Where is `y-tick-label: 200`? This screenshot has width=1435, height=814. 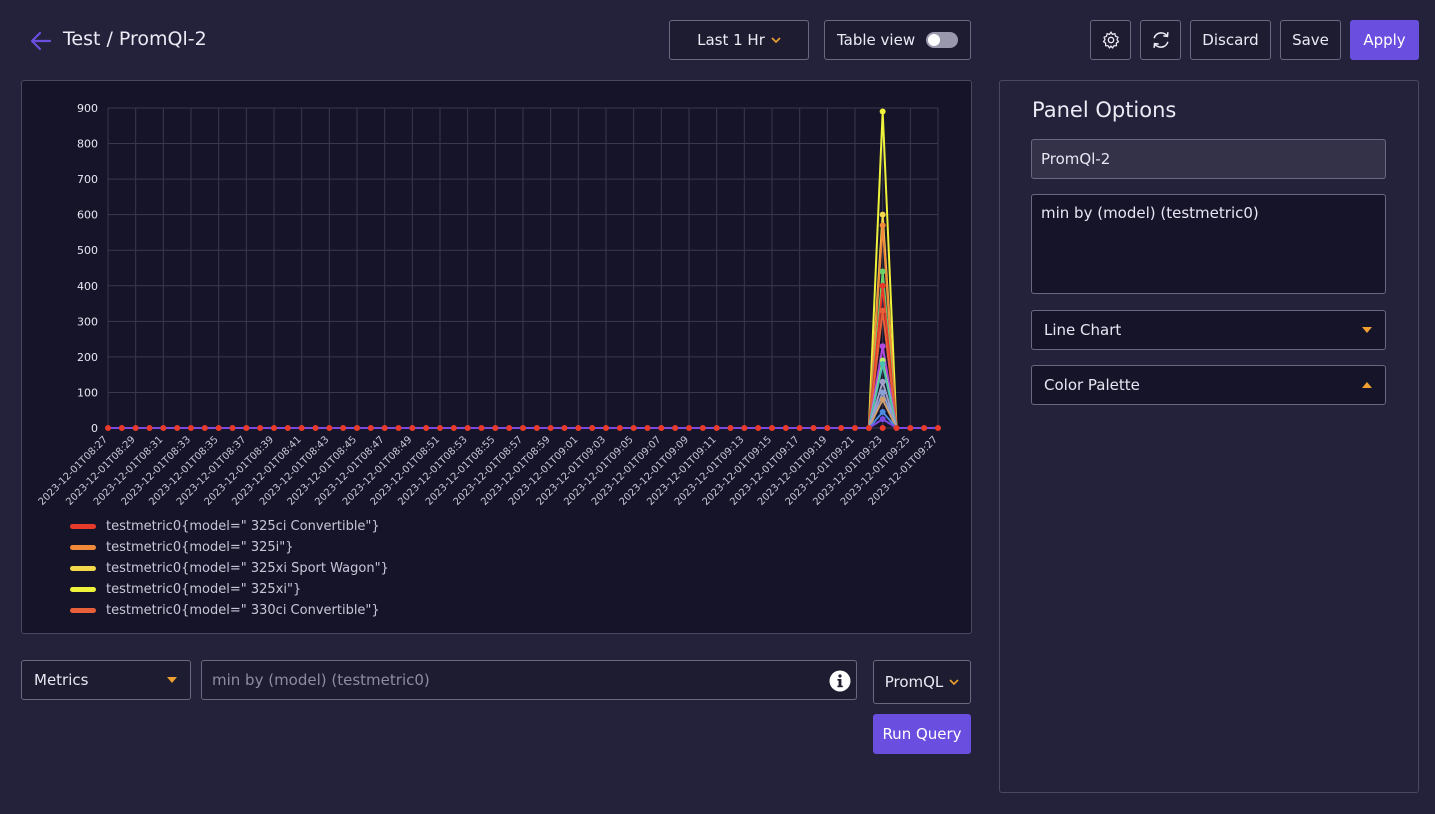
y-tick-label: 200 is located at coordinates (87, 357).